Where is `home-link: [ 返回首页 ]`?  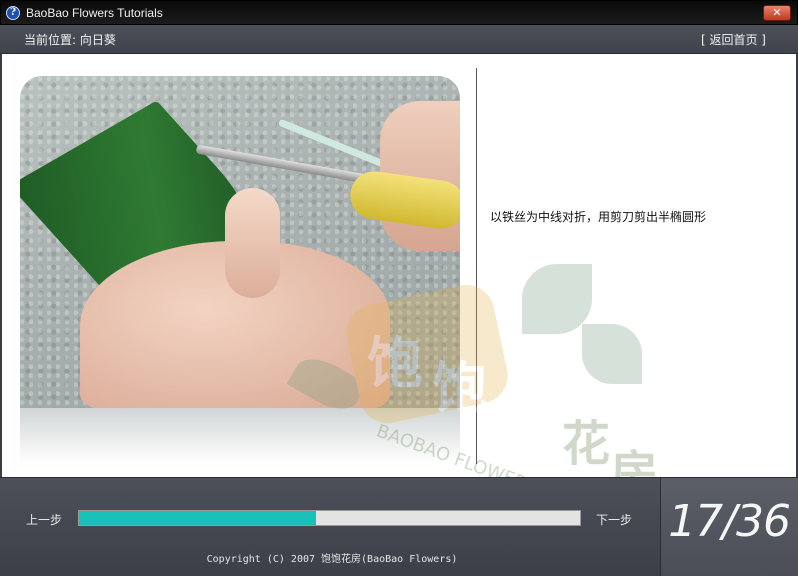 home-link: [ 返回首页 ] is located at coordinates (733, 39).